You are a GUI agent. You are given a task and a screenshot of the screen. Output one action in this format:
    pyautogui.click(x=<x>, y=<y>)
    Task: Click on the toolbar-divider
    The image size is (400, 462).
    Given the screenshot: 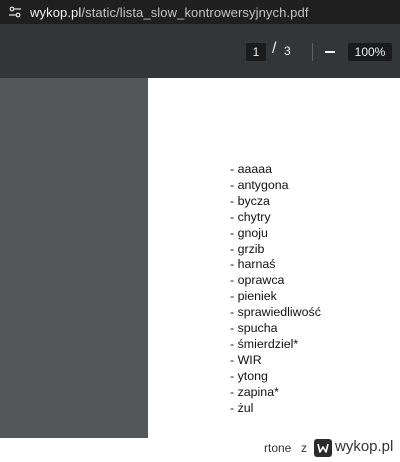 What is the action you would take?
    pyautogui.click(x=312, y=52)
    